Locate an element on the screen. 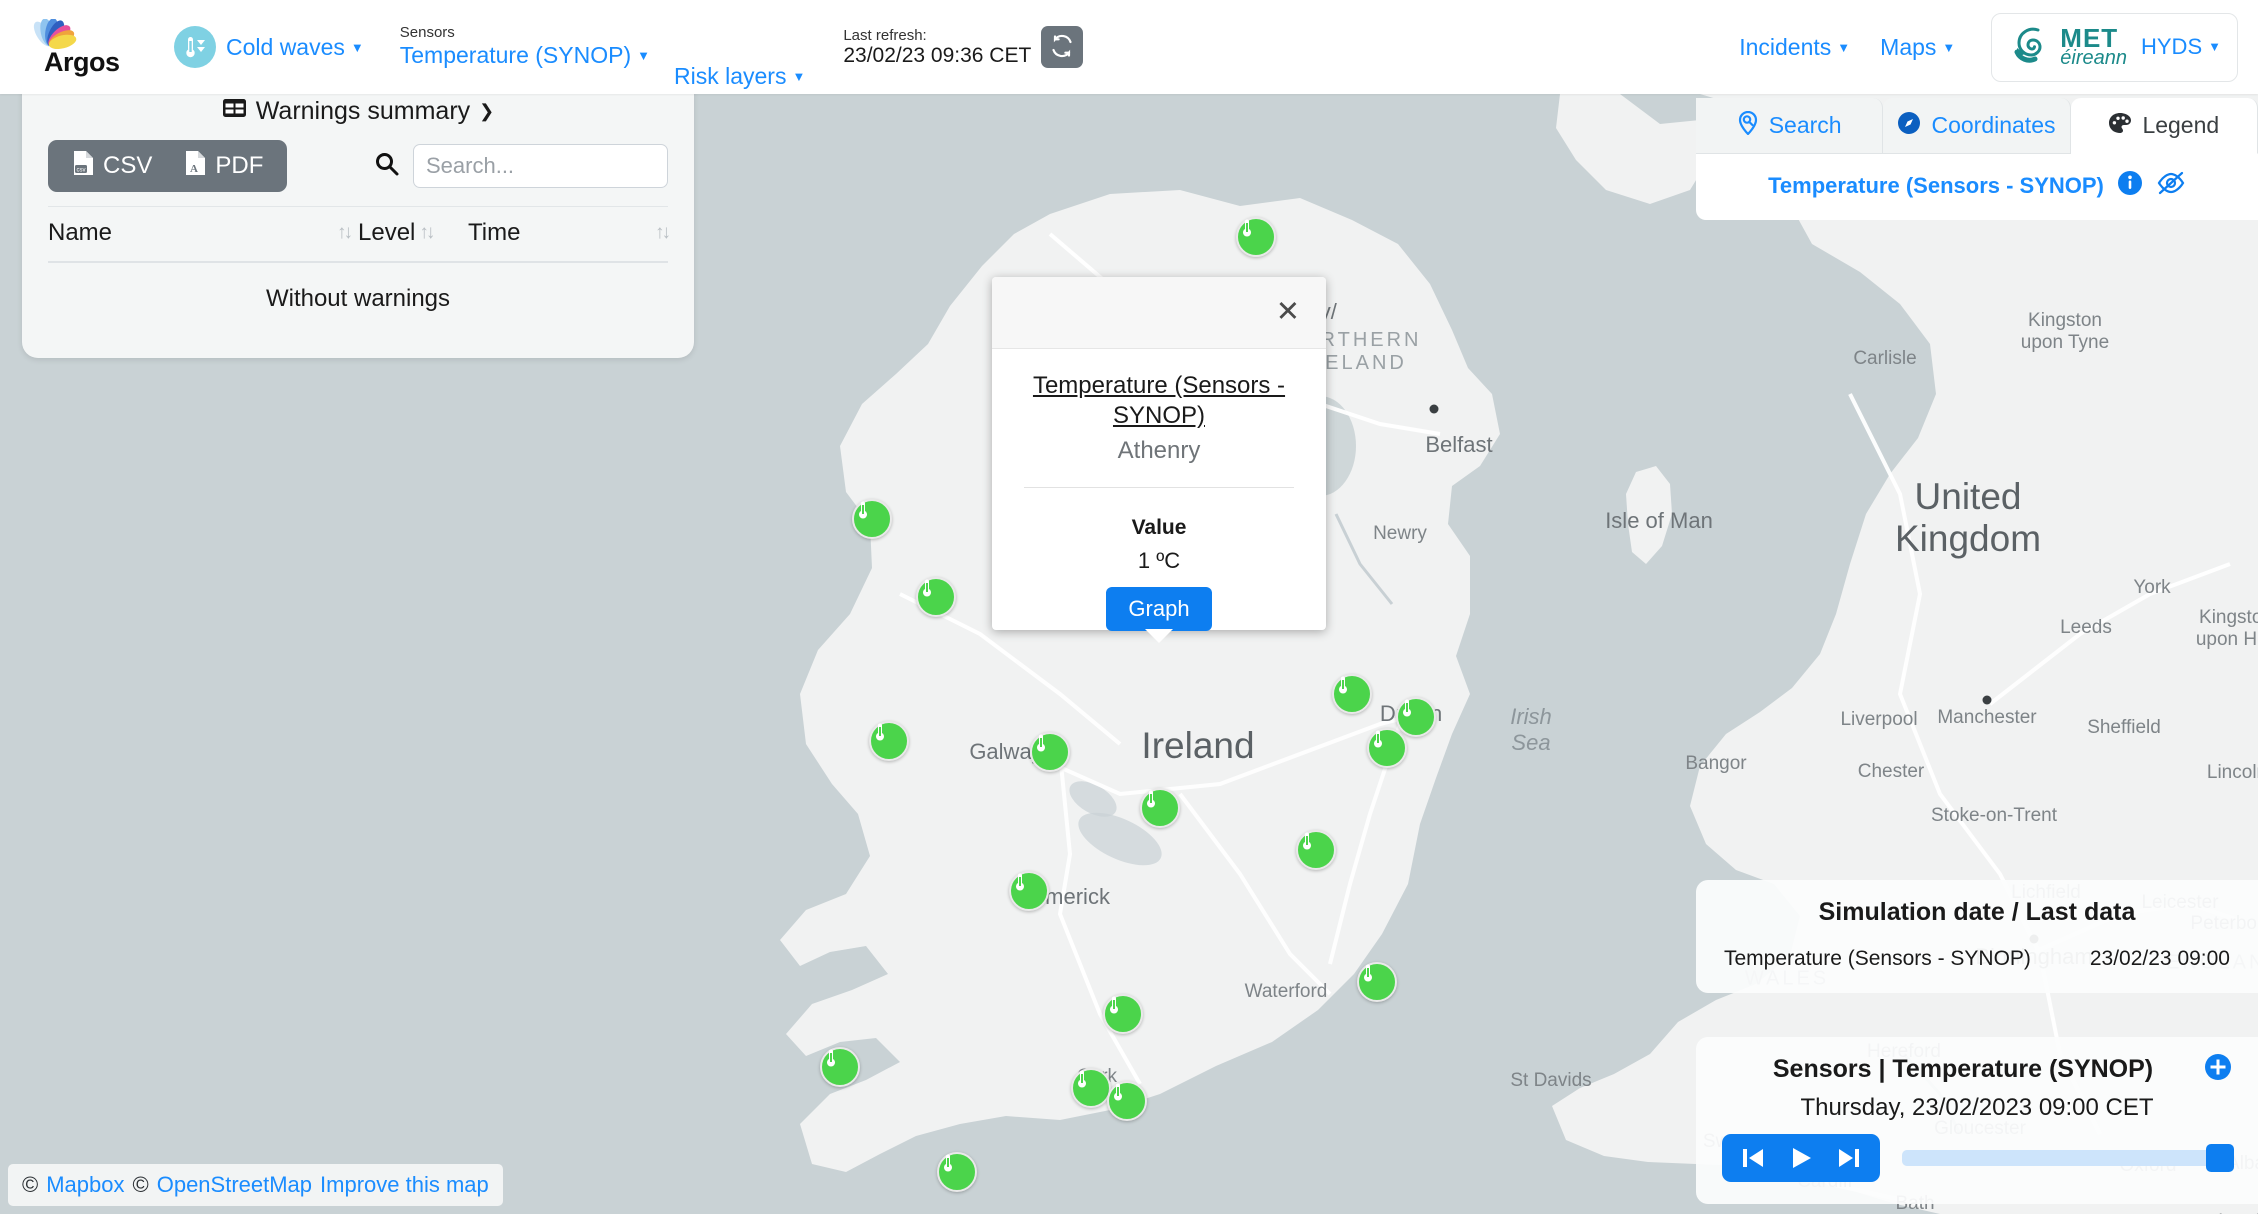 This screenshot has width=2258, height=1214. warnings-search-input is located at coordinates (540, 166).